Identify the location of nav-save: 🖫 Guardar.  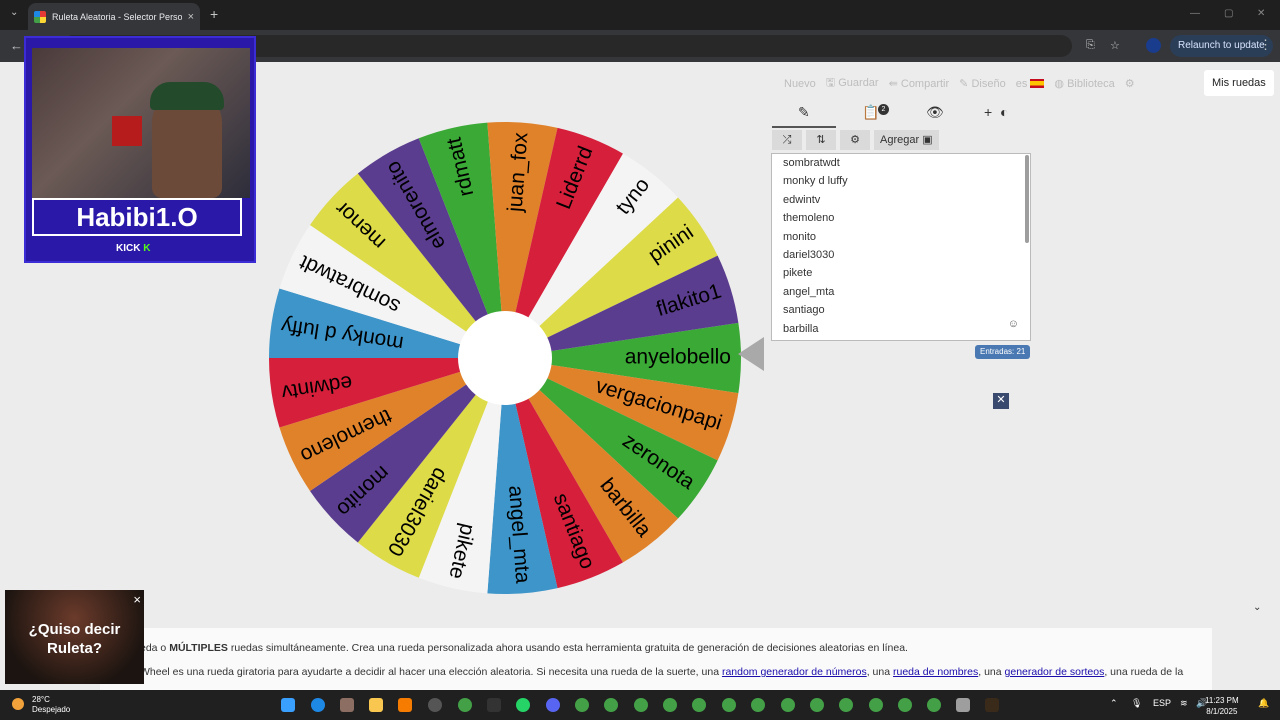
(852, 83).